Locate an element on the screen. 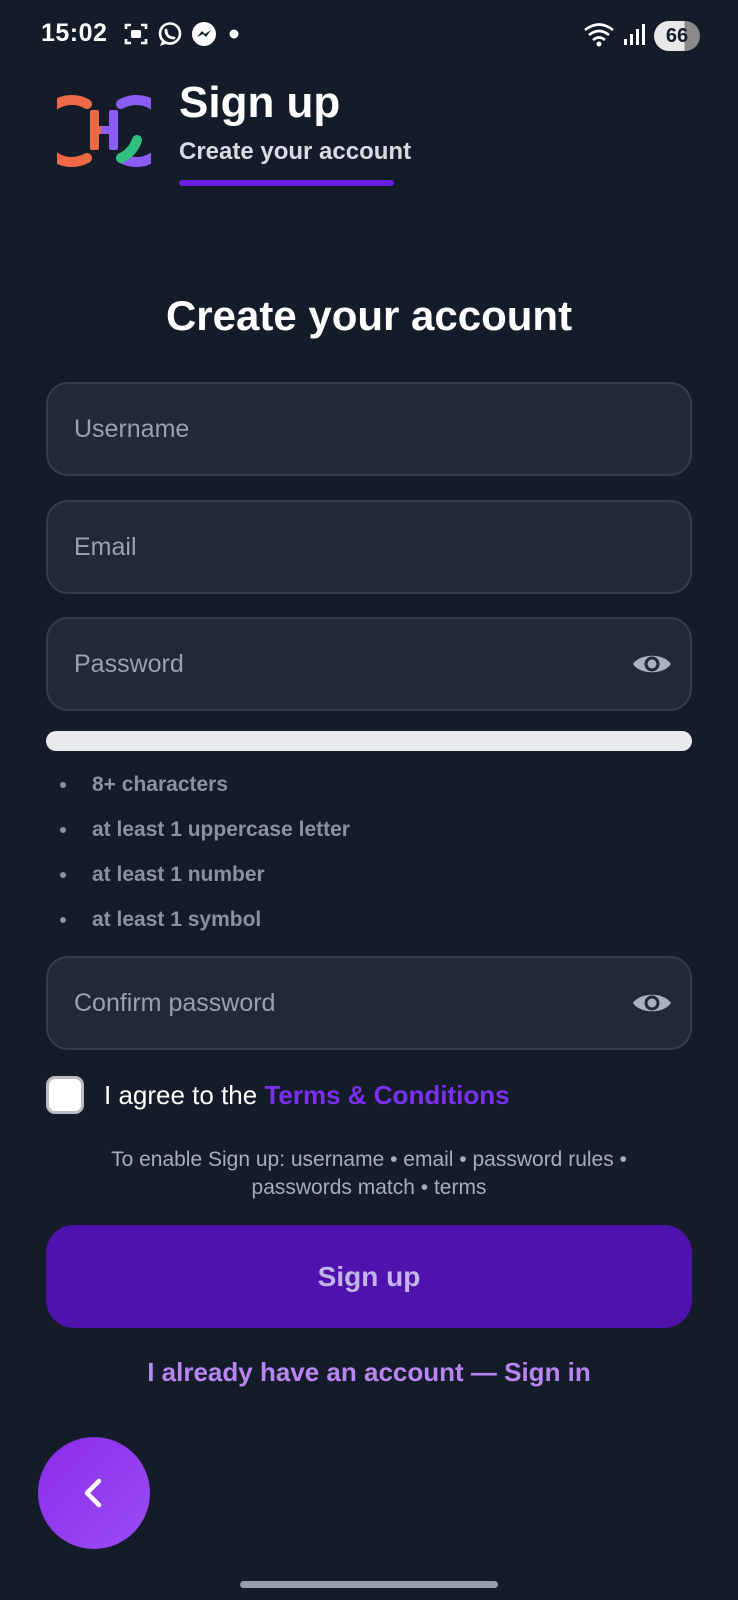 Image resolution: width=738 pixels, height=1600 pixels. password-input is located at coordinates (354, 664).